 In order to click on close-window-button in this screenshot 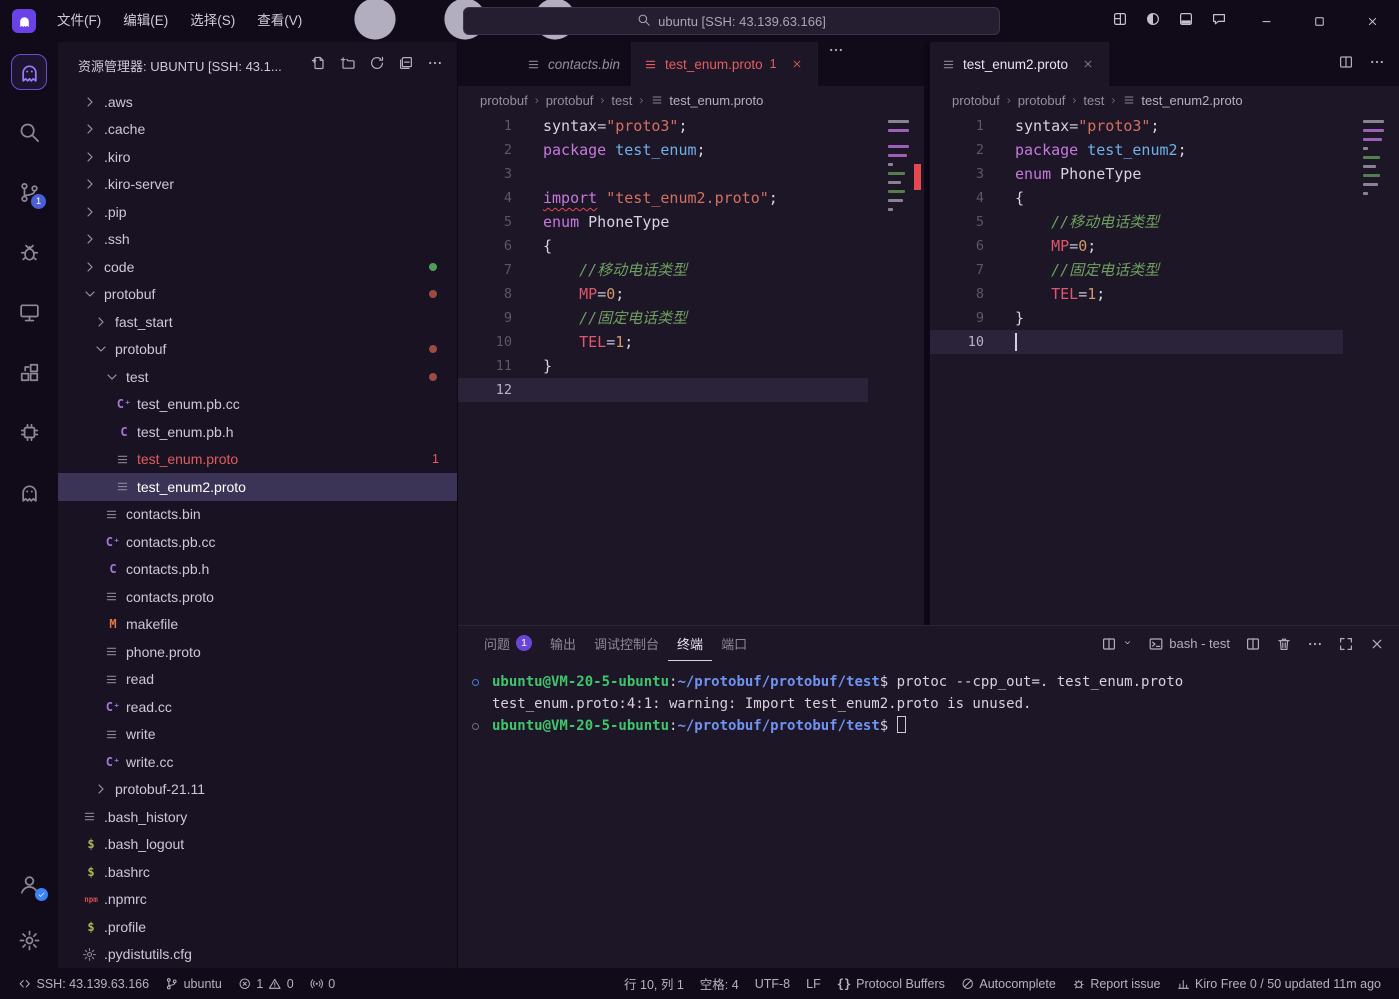, I will do `click(1372, 21)`.